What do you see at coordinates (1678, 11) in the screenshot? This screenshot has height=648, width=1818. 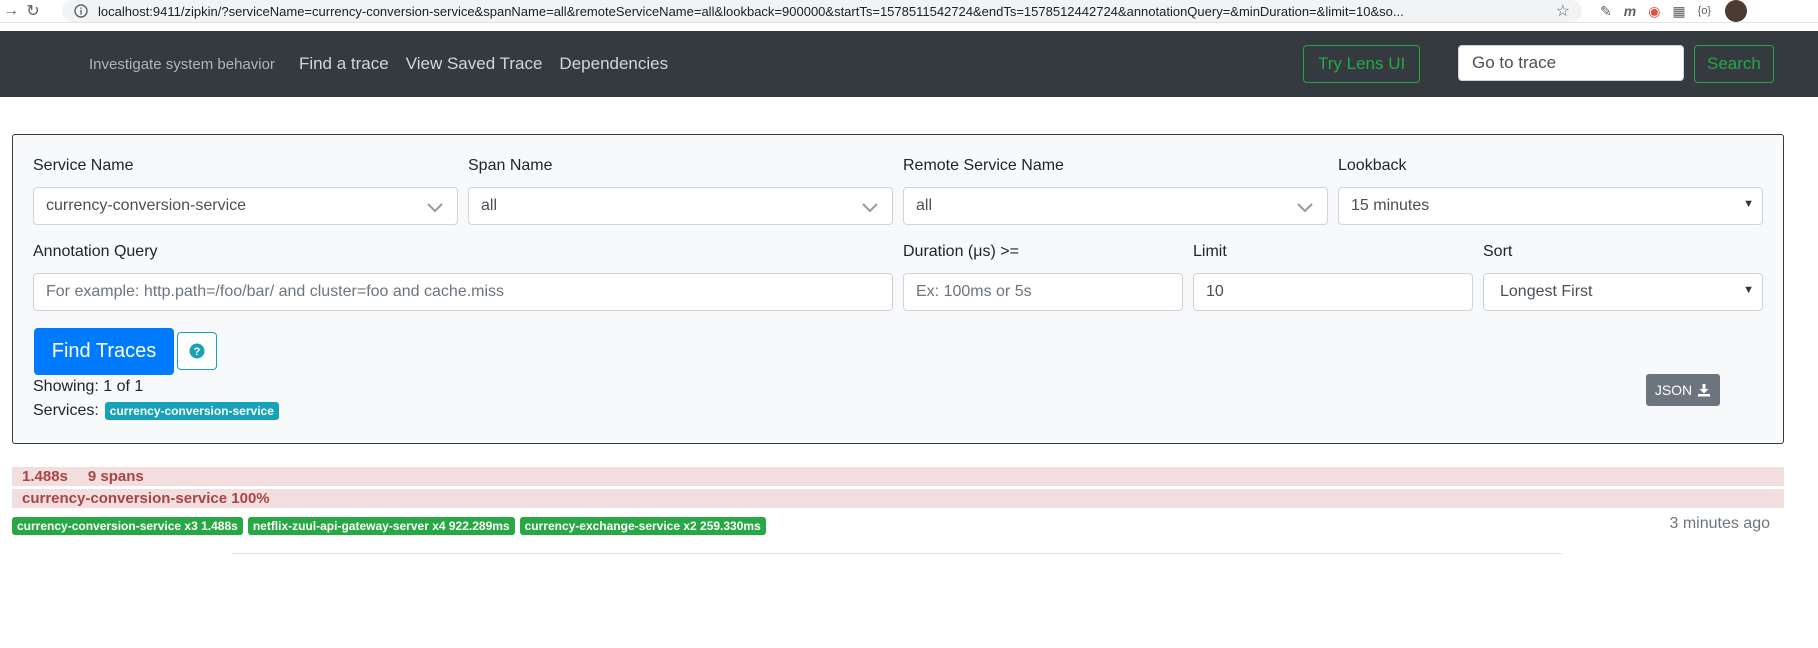 I see `extension-grid-icon: ▦` at bounding box center [1678, 11].